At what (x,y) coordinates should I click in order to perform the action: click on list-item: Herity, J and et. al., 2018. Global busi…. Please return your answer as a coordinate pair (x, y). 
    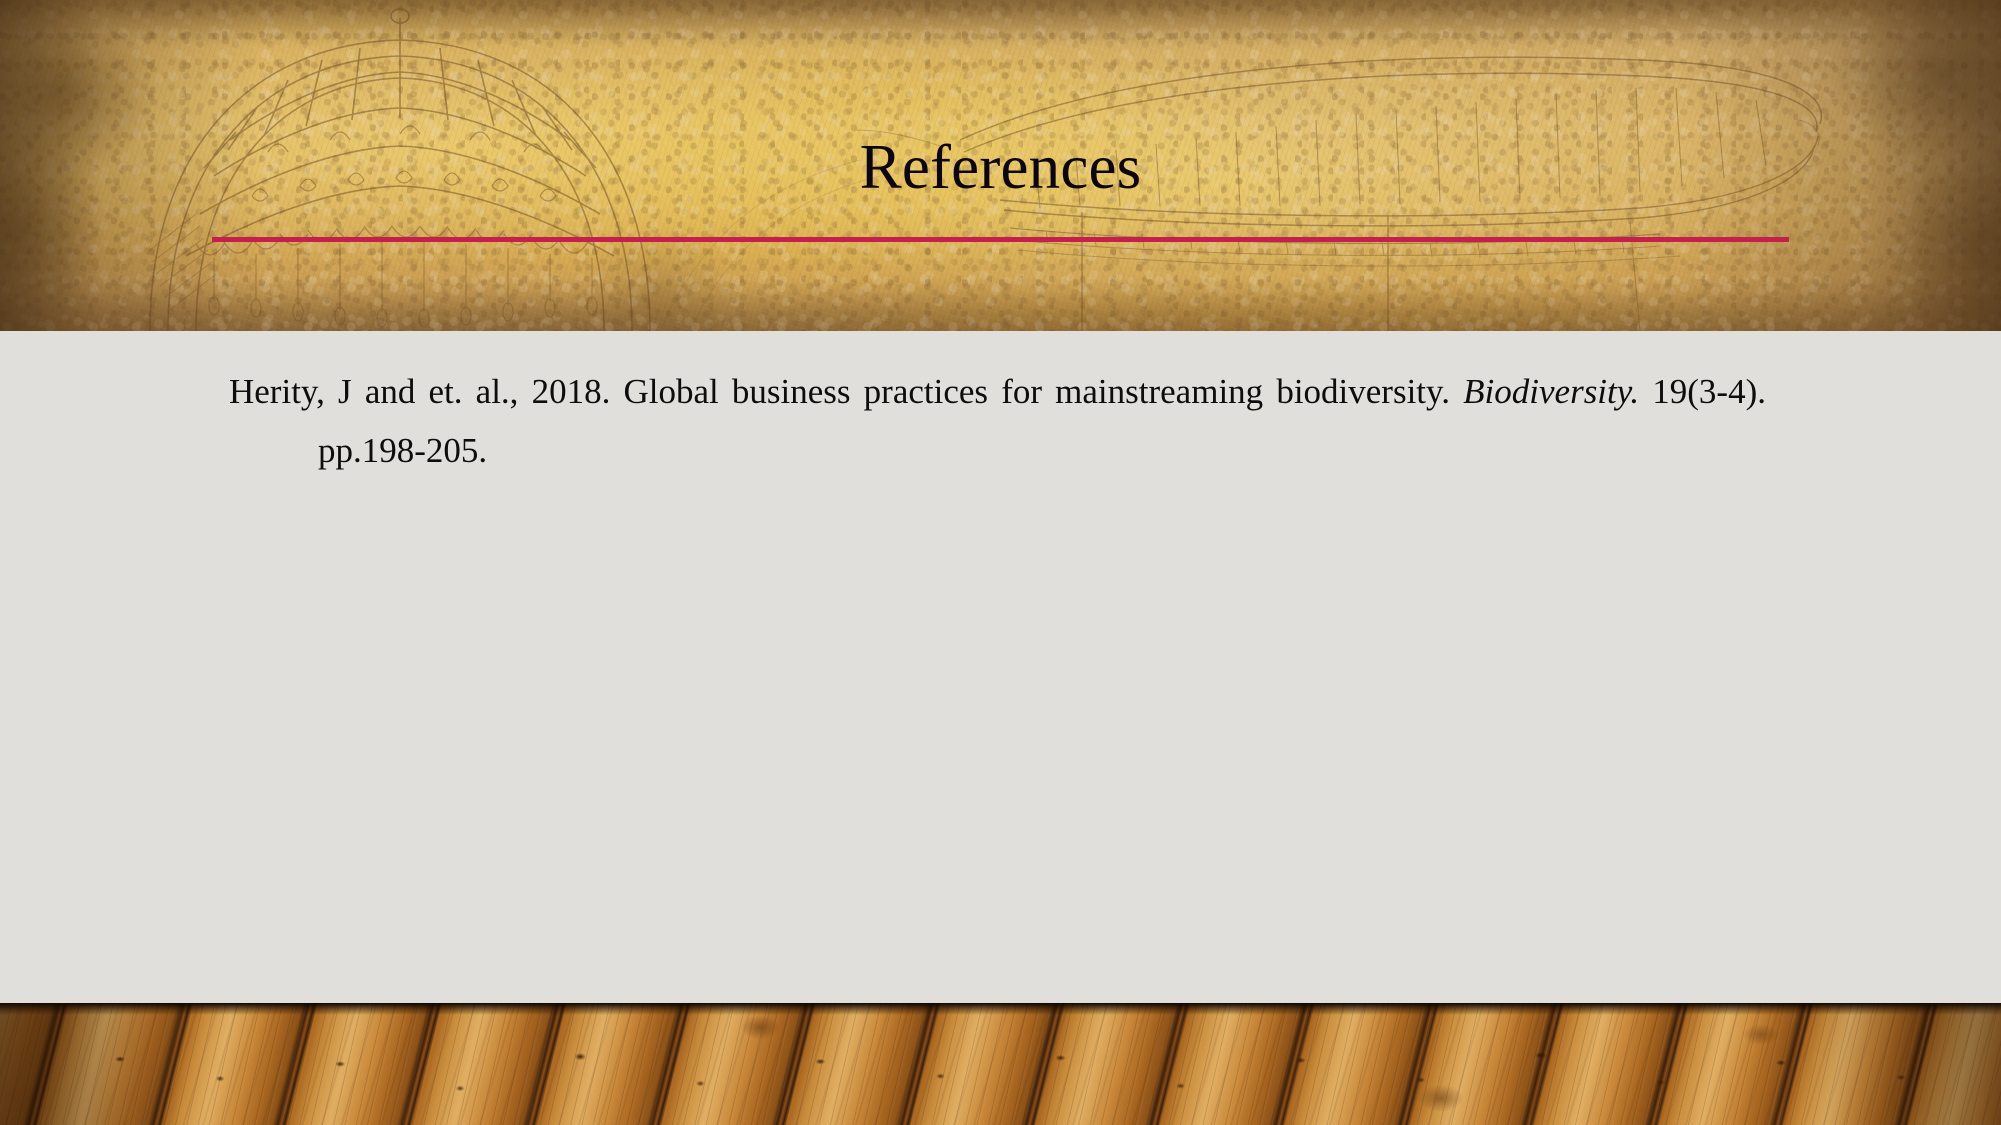
    Looking at the image, I should click on (997, 422).